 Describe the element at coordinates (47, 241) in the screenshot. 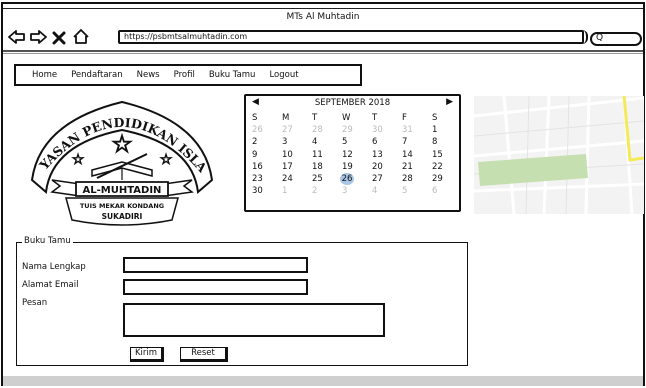

I see `guestbook-legend: Buku Tamu` at that location.